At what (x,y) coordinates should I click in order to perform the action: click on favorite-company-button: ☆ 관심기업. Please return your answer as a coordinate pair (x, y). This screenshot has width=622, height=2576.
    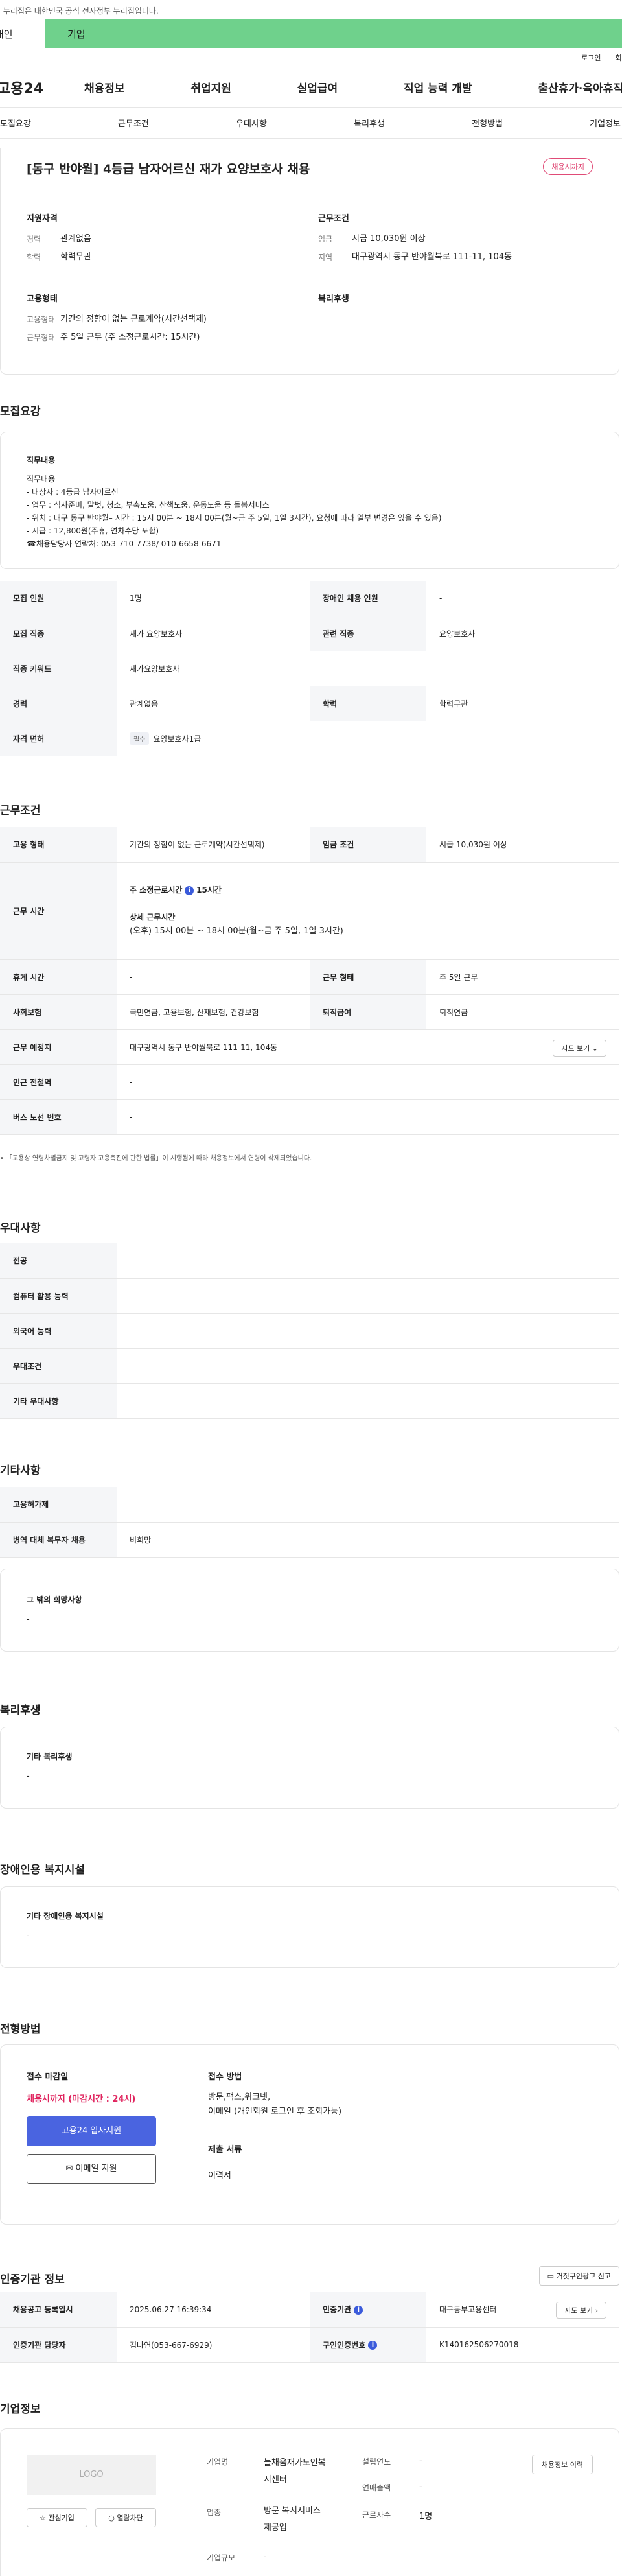
    Looking at the image, I should click on (57, 2517).